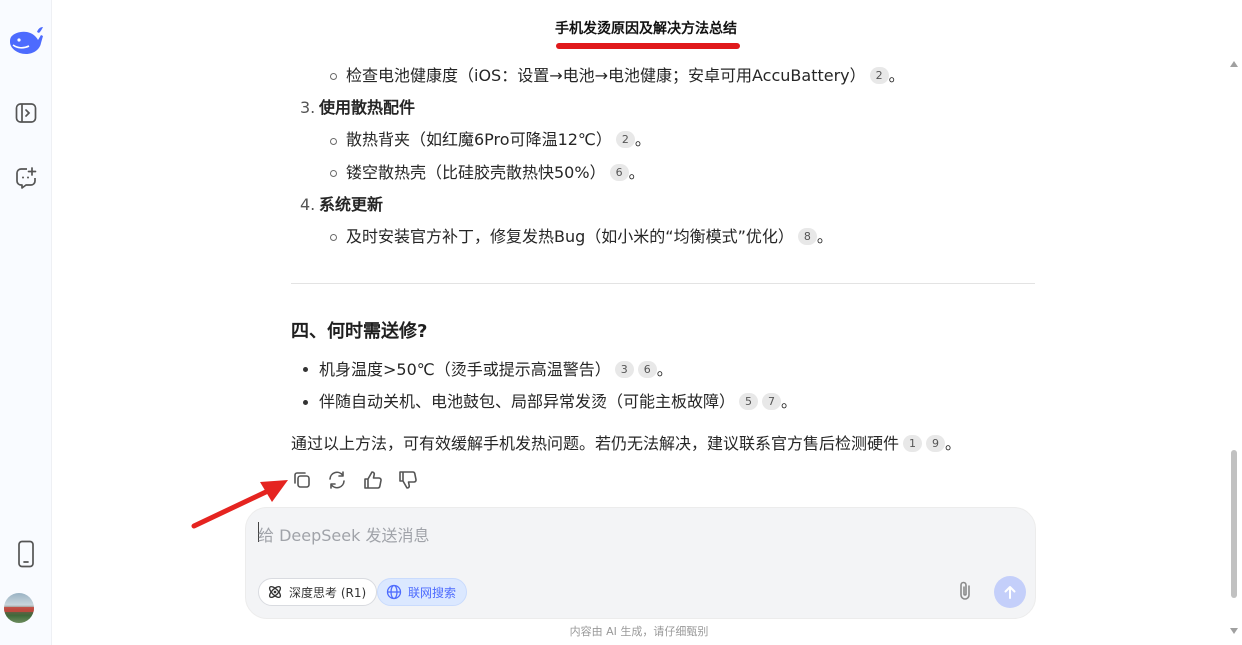  What do you see at coordinates (1234, 631) in the screenshot?
I see `scroll-down-icon` at bounding box center [1234, 631].